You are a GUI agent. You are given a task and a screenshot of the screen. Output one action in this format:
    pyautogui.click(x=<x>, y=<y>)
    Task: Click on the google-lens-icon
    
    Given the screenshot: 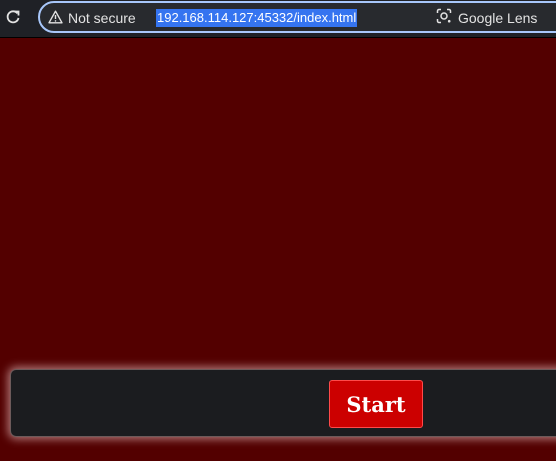 What is the action you would take?
    pyautogui.click(x=444, y=18)
    